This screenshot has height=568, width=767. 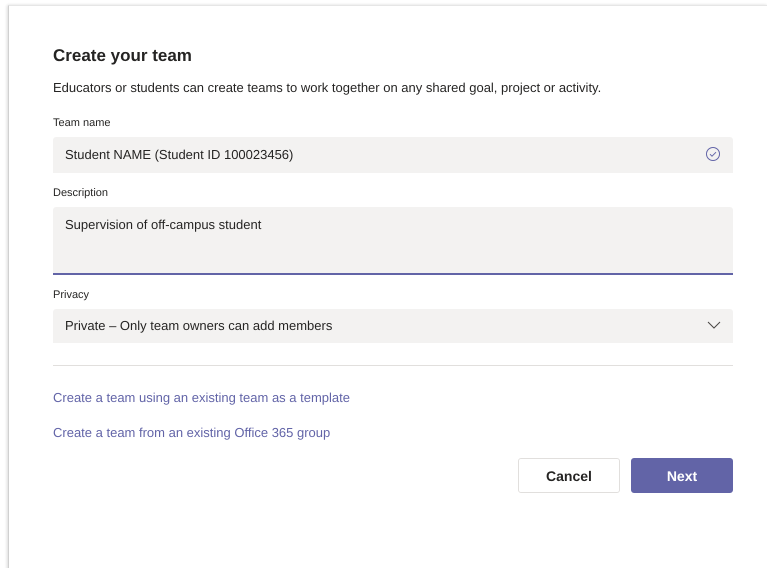 I want to click on input-field: Student NAME (Student ID 100023456), so click(x=393, y=155).